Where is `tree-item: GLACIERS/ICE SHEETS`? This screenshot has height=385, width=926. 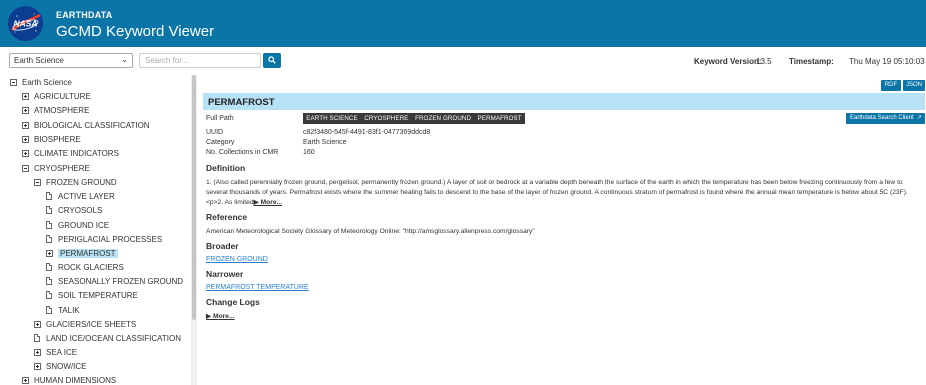 tree-item: GLACIERS/ICE SHEETS is located at coordinates (85, 324).